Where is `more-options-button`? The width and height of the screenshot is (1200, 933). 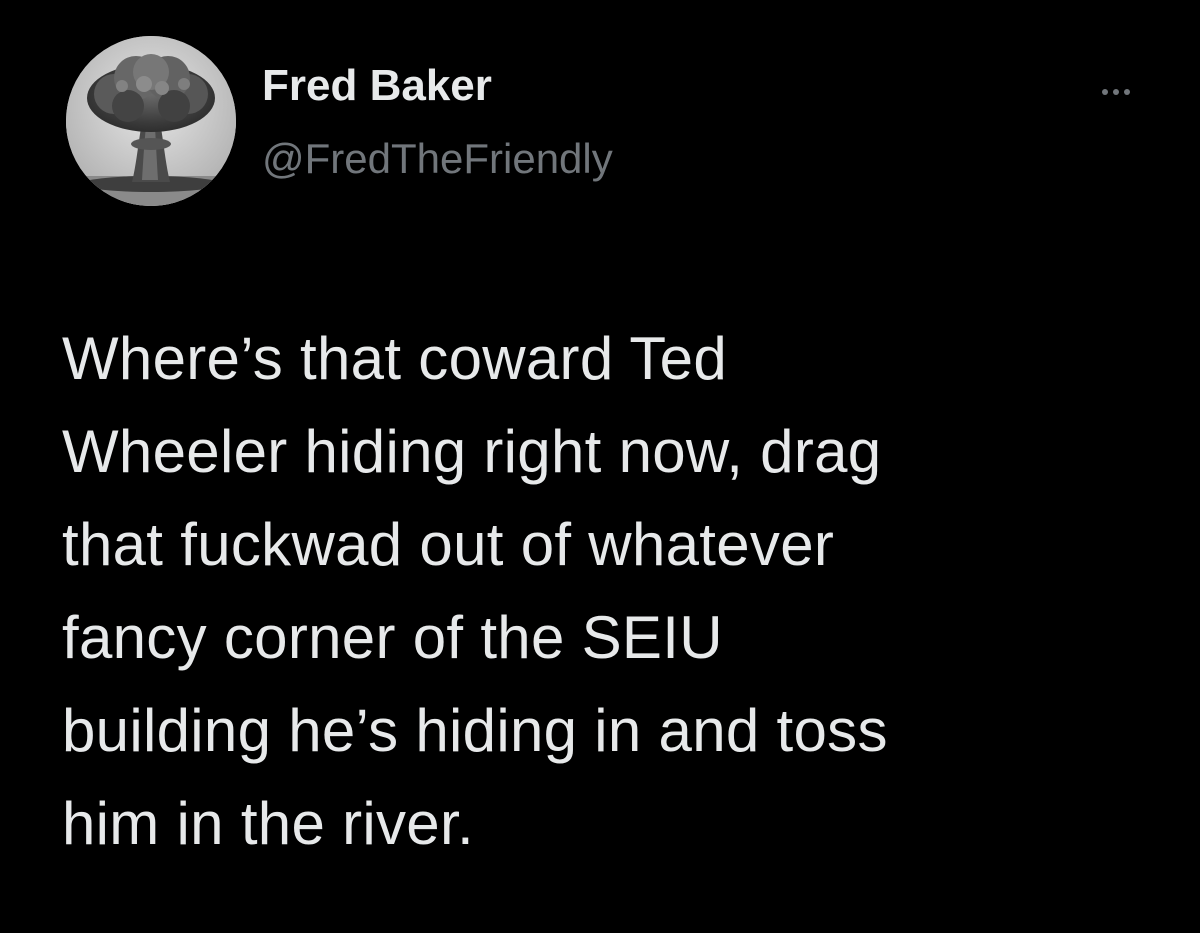 more-options-button is located at coordinates (1116, 92).